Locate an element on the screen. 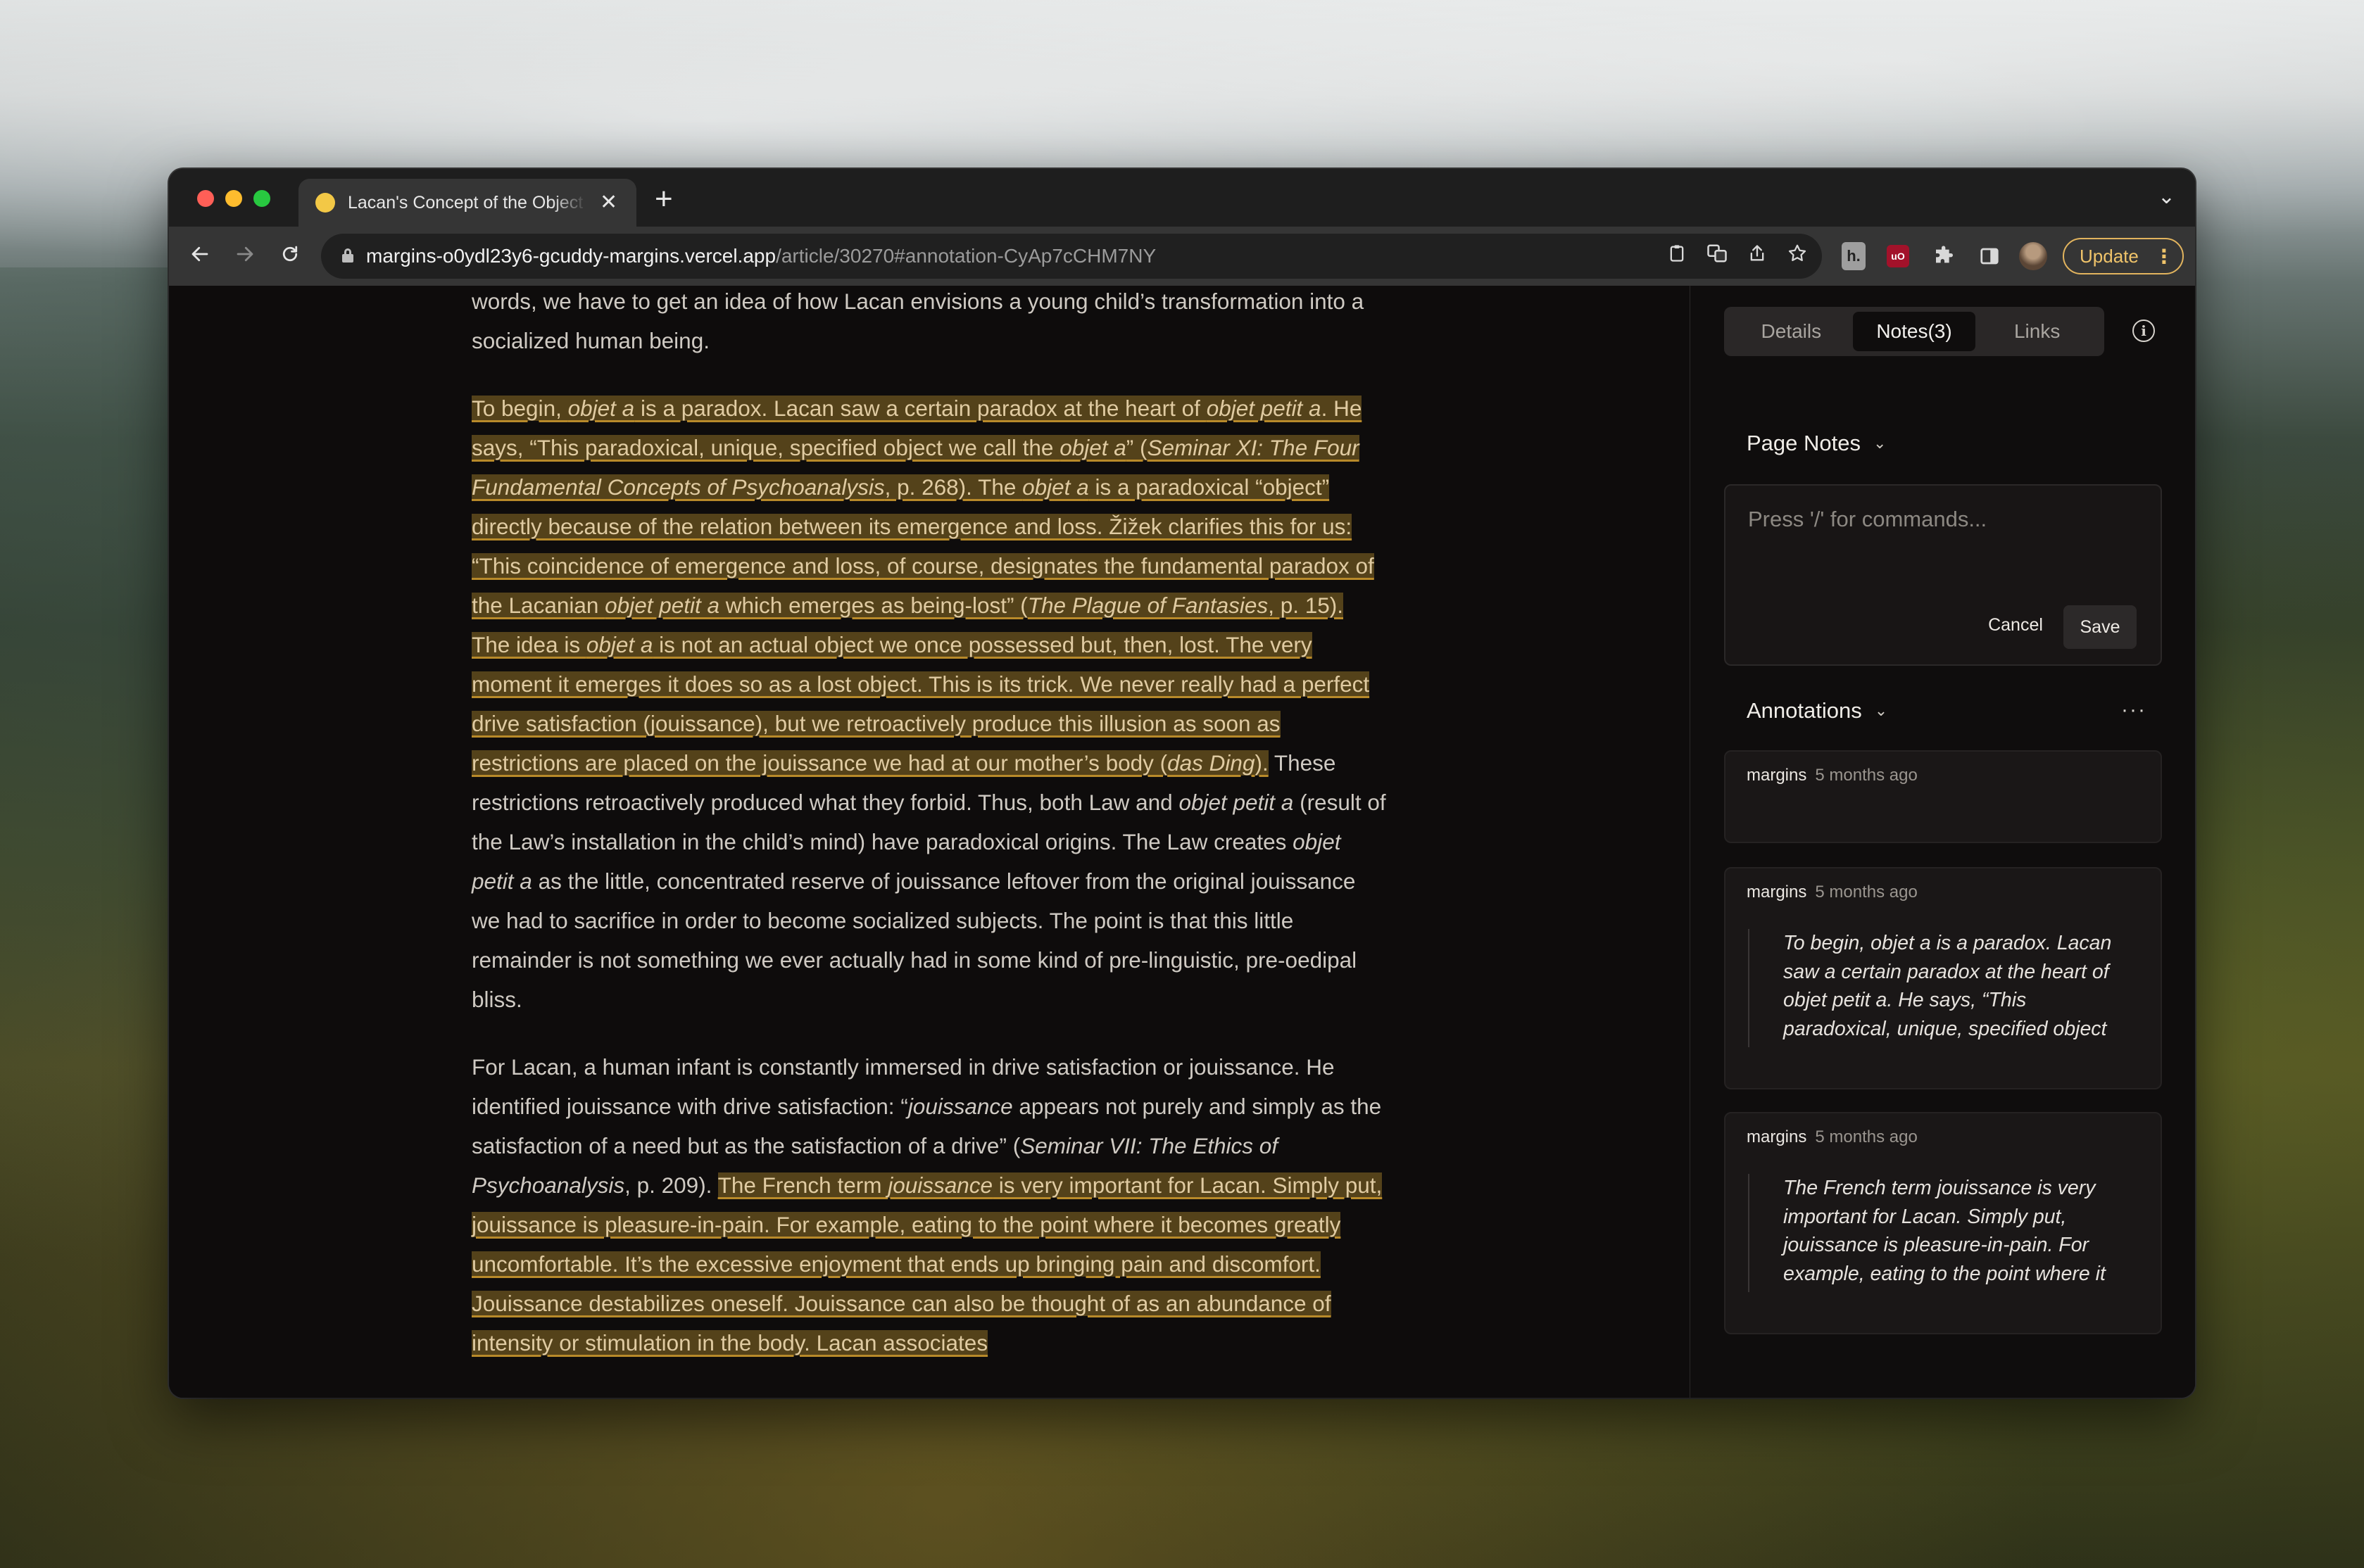 This screenshot has height=1568, width=2364. annotation-card: margins 5 months ago is located at coordinates (1943, 796).